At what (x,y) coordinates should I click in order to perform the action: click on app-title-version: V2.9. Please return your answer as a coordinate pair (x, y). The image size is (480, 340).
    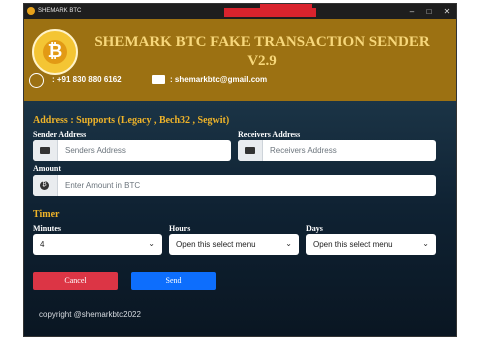
    Looking at the image, I should click on (262, 61).